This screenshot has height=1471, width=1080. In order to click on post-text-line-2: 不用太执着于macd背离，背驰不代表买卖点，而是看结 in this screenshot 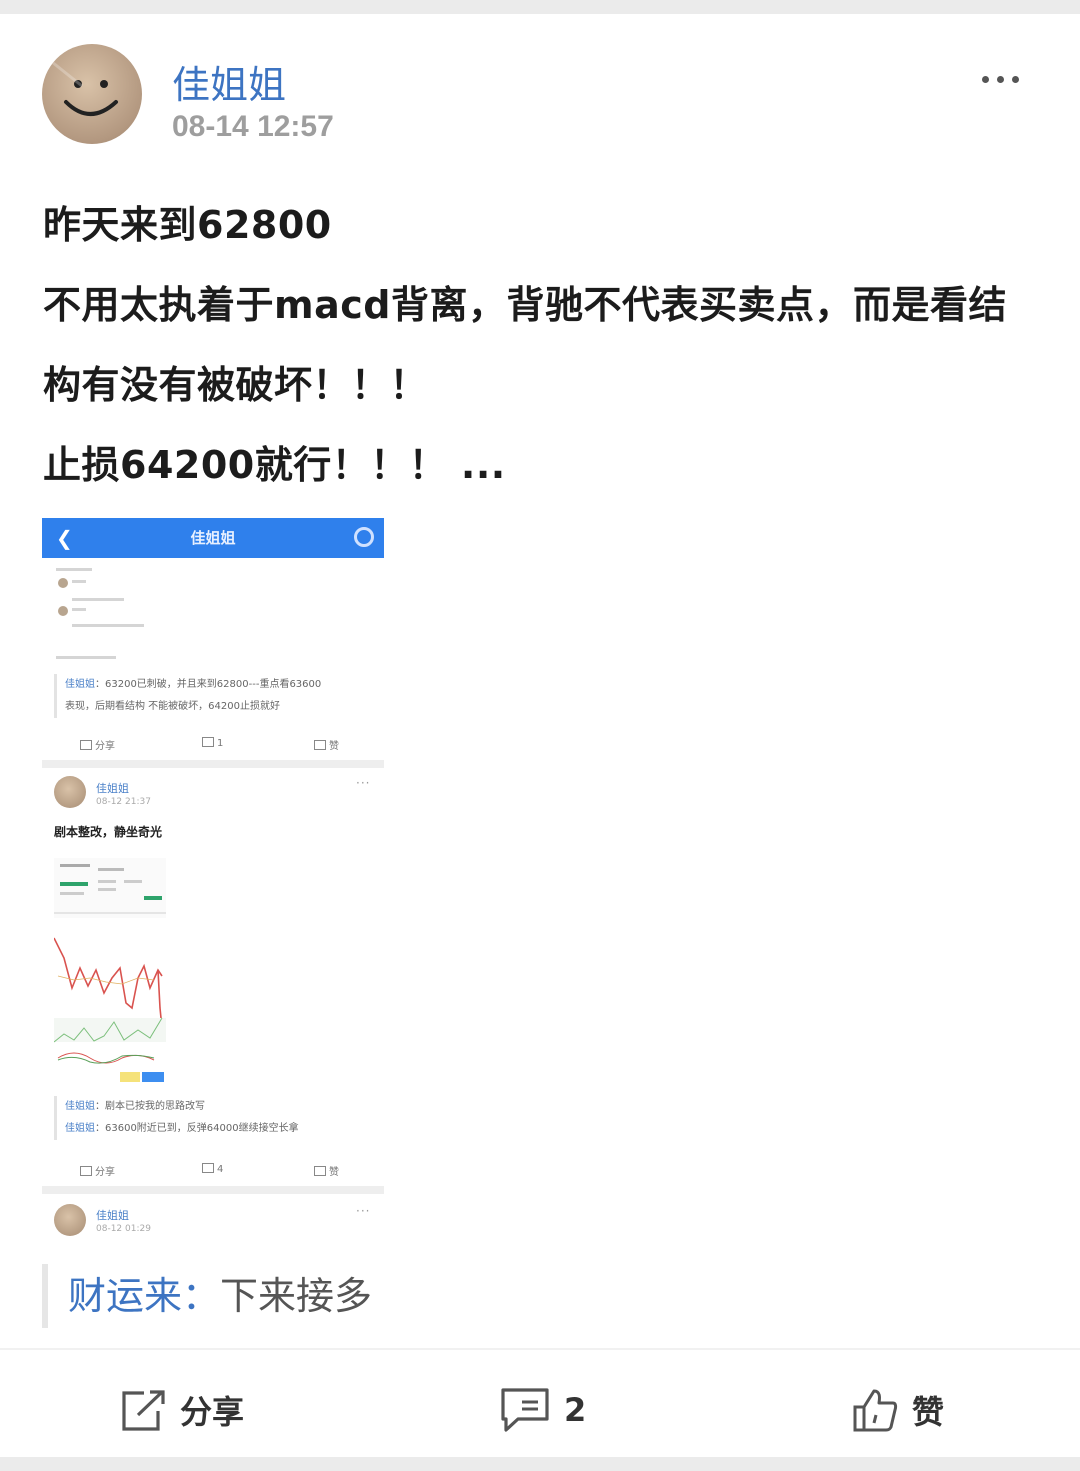, I will do `click(525, 305)`.